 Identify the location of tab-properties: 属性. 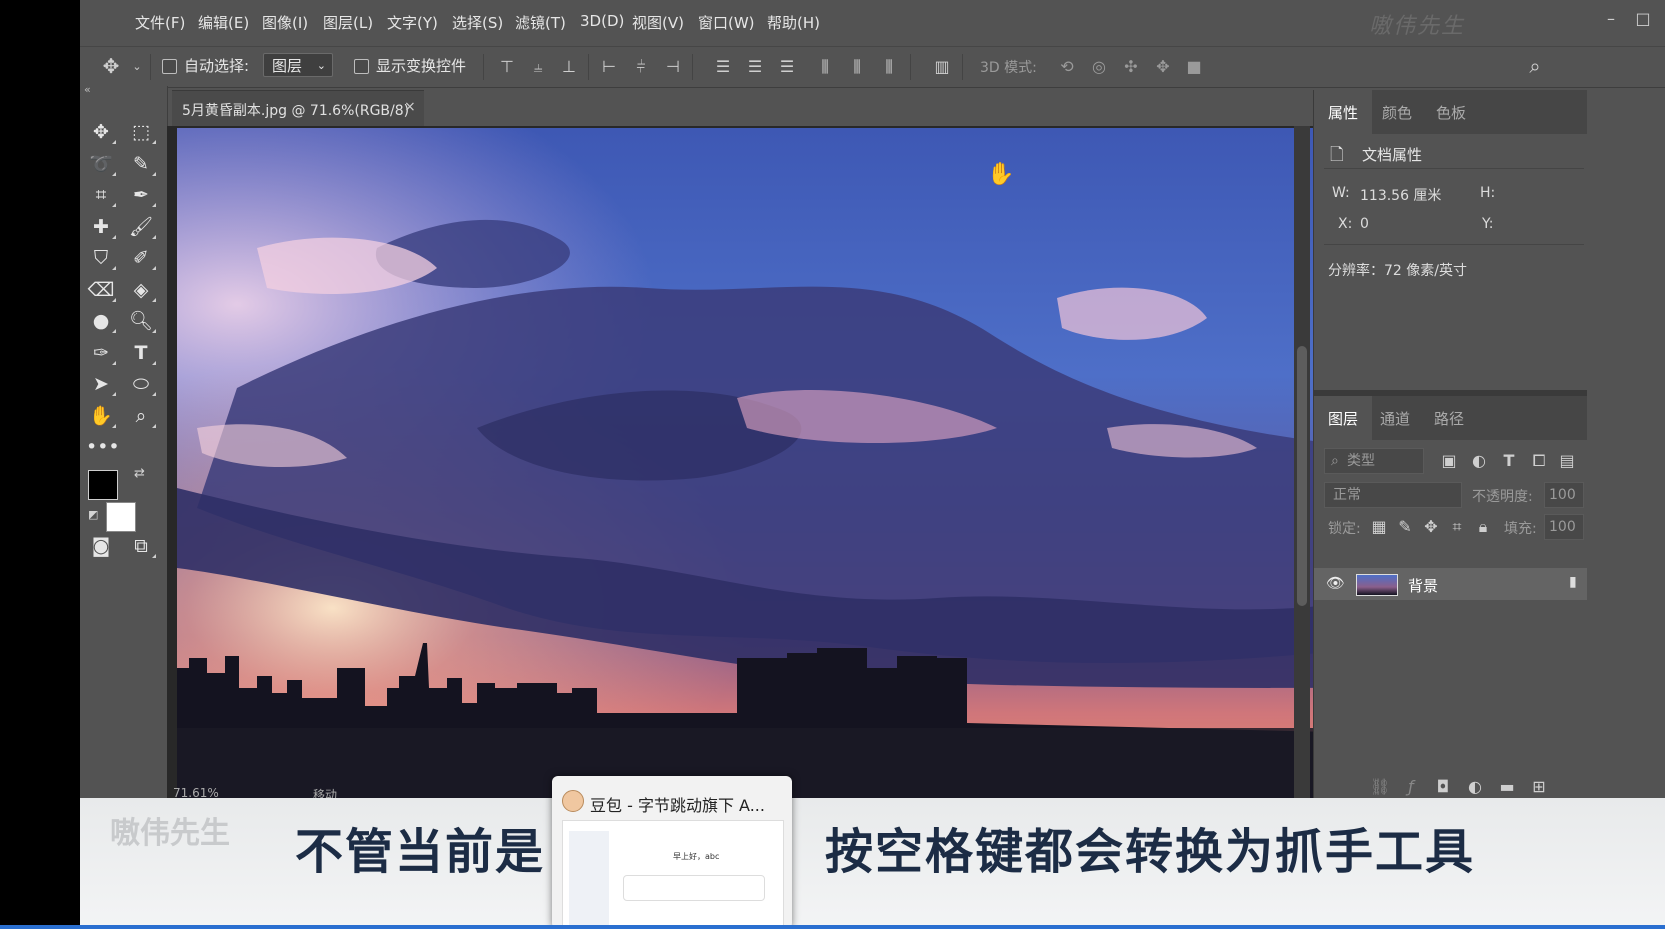
(1343, 112).